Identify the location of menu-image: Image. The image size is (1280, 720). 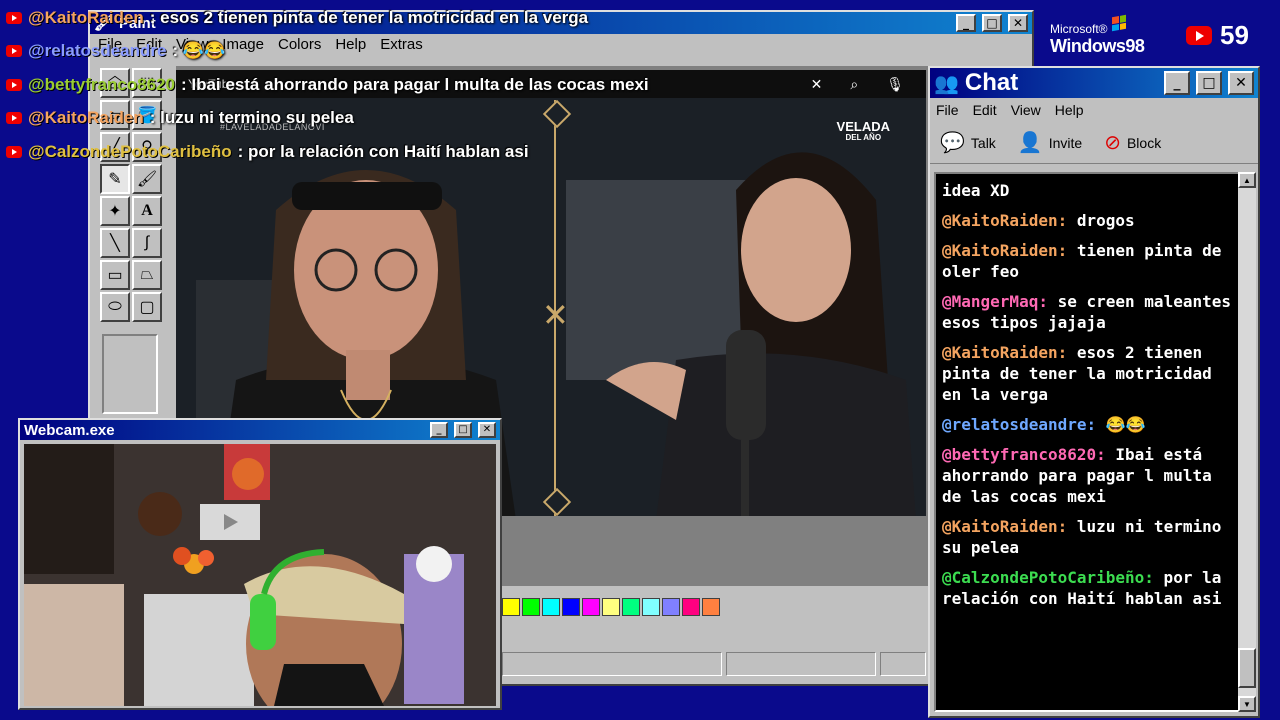
(243, 44).